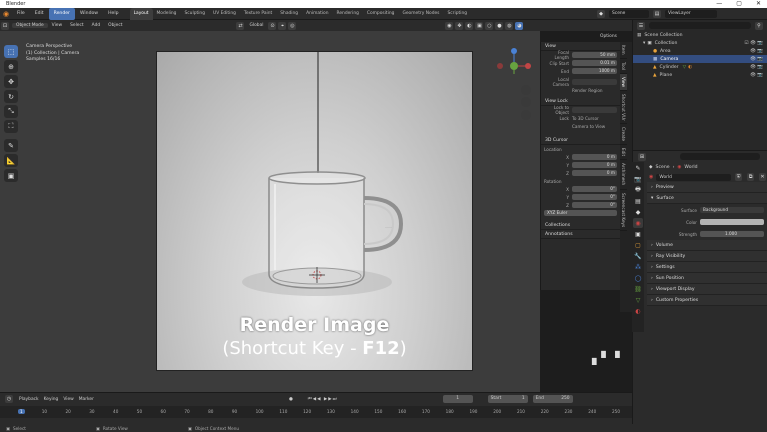 This screenshot has width=767, height=432. I want to click on tab-create: Create, so click(623, 135).